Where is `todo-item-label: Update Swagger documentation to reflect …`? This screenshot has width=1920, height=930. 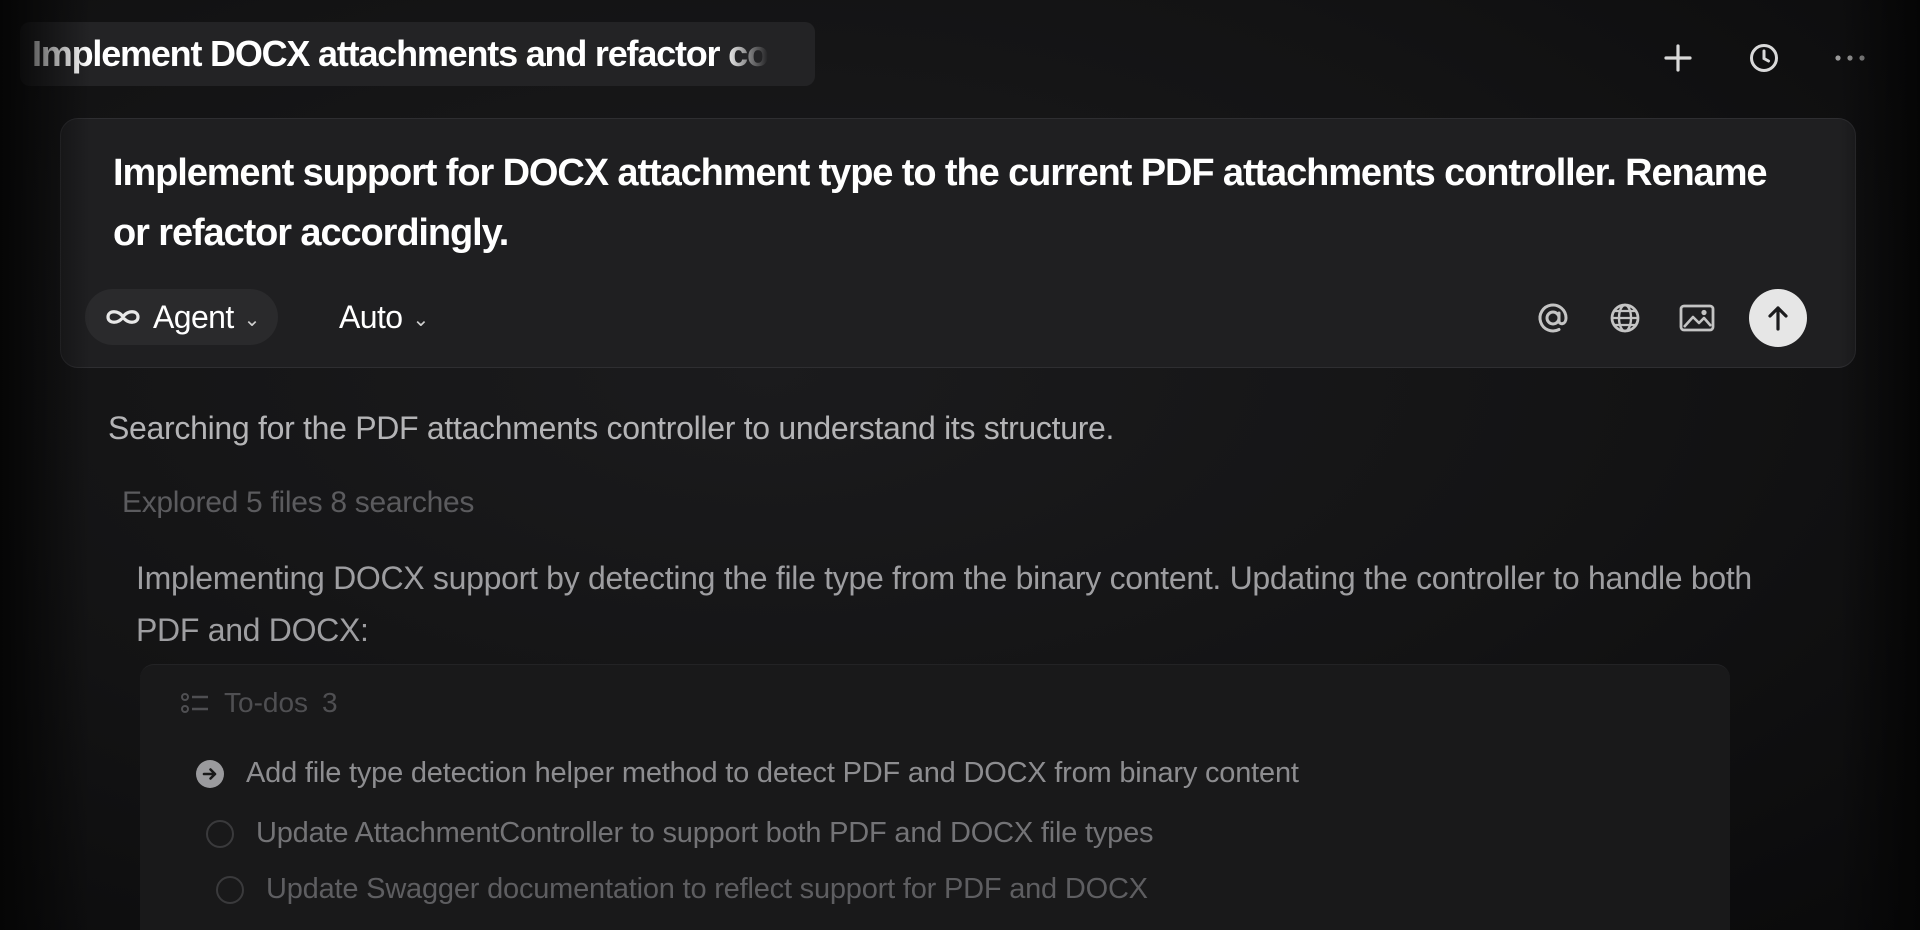
todo-item-label: Update Swagger documentation to reflect … is located at coordinates (707, 889).